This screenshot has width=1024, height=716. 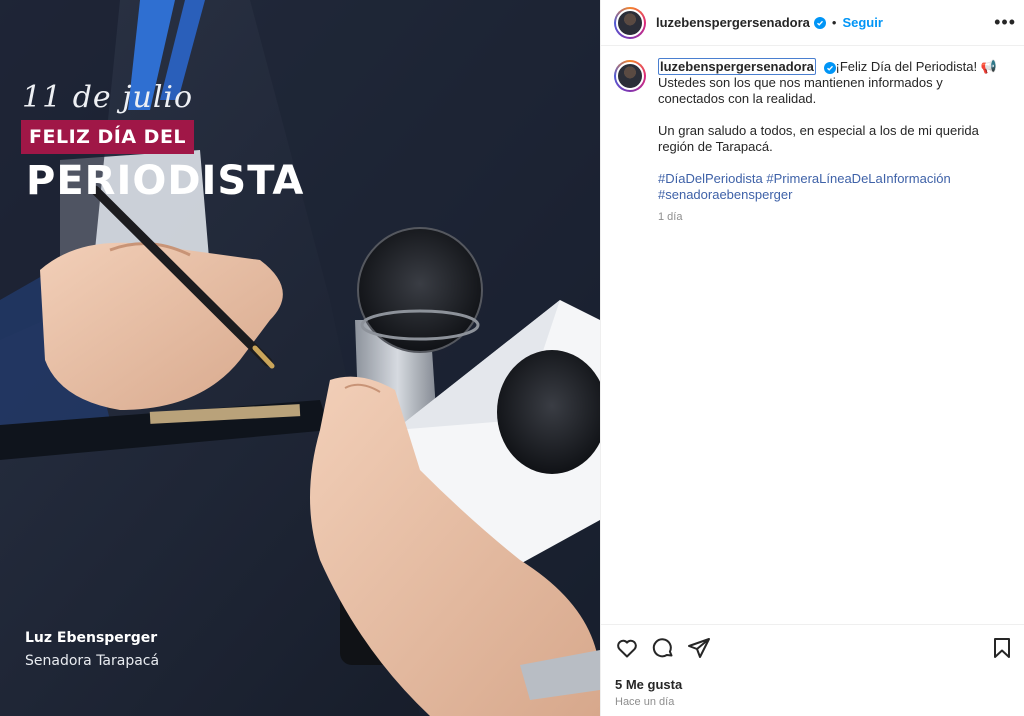 What do you see at coordinates (165, 181) in the screenshot?
I see `post-headline: PERIODISTA` at bounding box center [165, 181].